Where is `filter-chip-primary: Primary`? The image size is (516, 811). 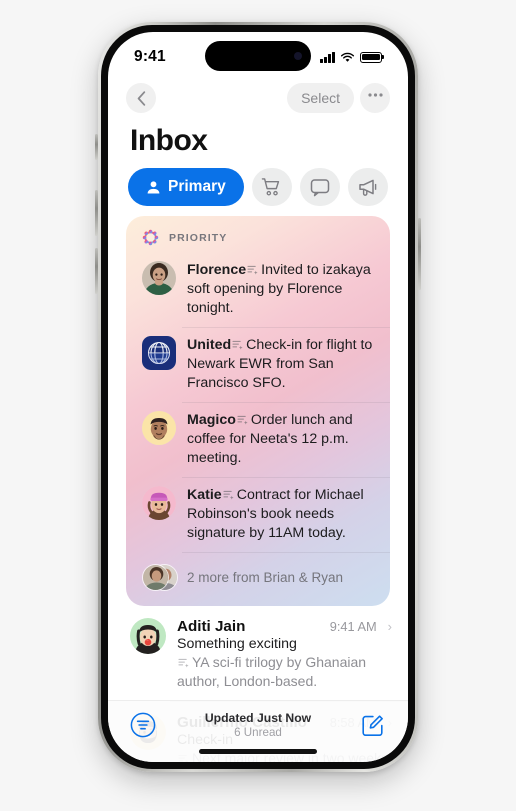 filter-chip-primary: Primary is located at coordinates (186, 187).